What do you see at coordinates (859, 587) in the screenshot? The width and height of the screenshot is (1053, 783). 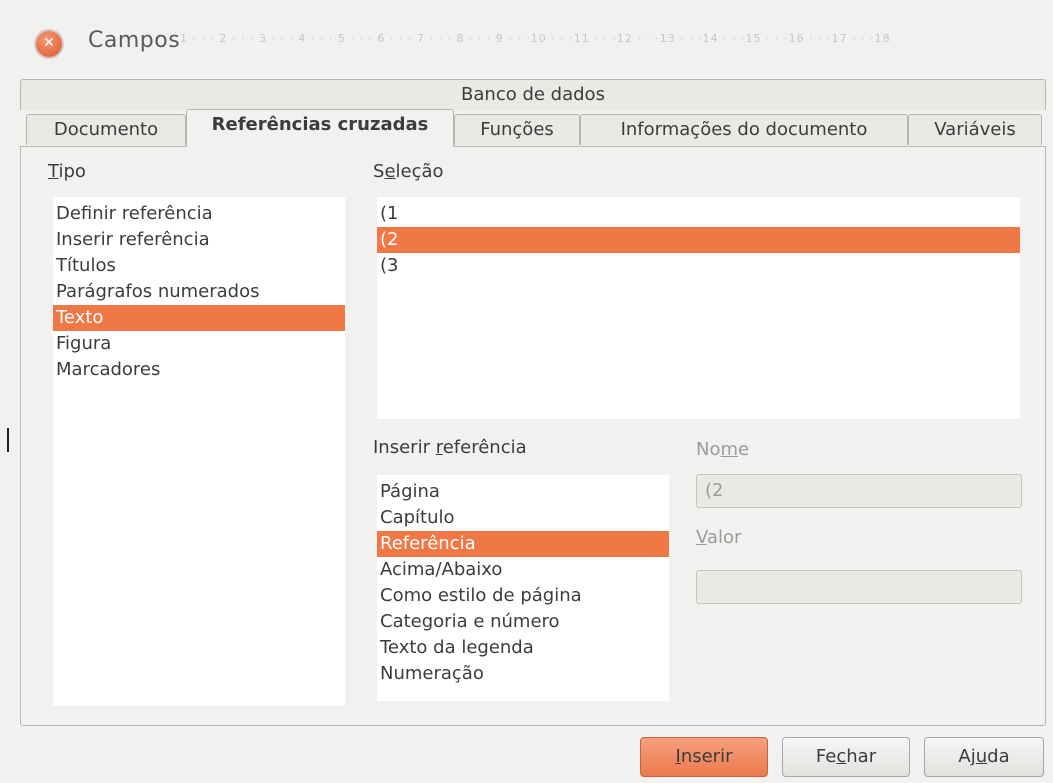 I see `valor-field` at bounding box center [859, 587].